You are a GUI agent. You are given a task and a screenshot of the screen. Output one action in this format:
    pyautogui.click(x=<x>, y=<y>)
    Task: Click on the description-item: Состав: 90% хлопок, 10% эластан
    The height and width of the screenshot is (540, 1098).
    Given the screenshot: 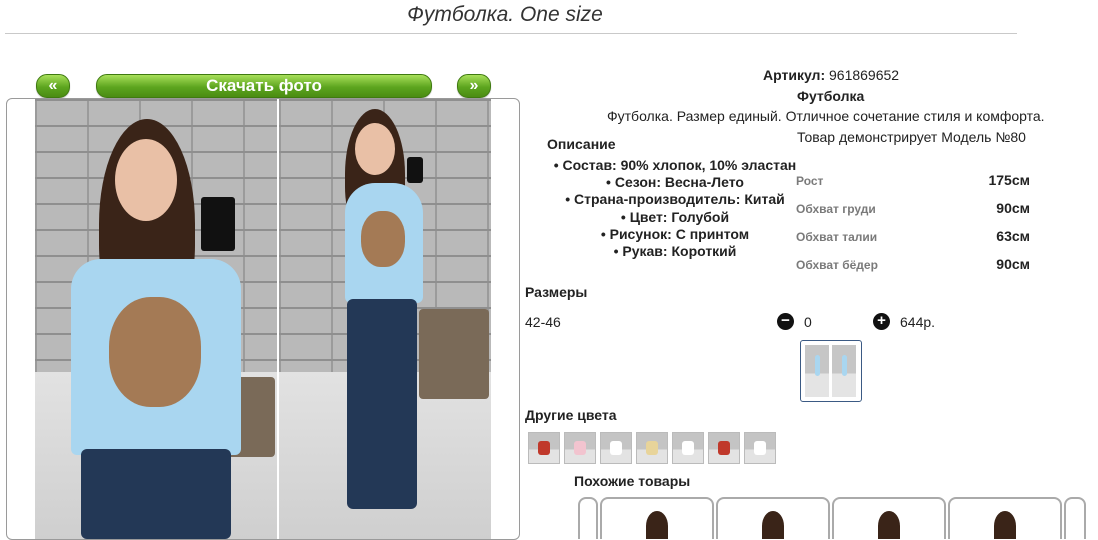 What is the action you would take?
    pyautogui.click(x=675, y=165)
    